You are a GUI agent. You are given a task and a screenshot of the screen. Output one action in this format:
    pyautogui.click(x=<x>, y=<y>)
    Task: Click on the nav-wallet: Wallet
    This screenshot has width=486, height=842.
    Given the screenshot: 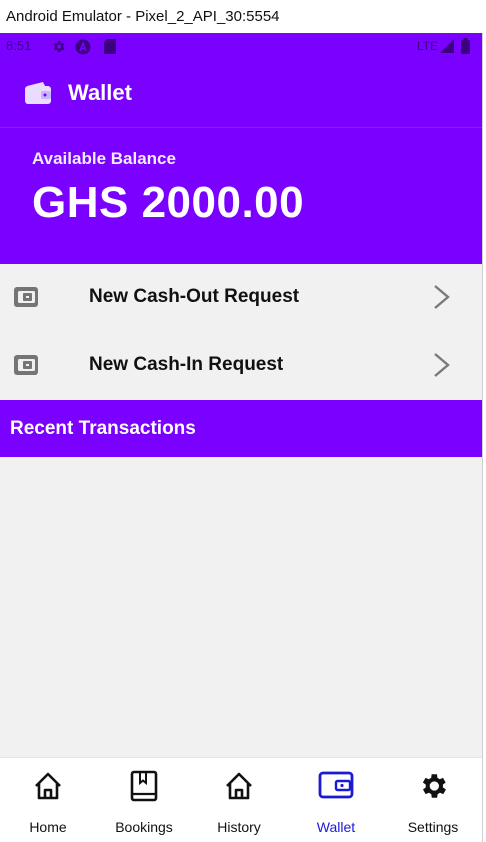 What is the action you would take?
    pyautogui.click(x=336, y=800)
    